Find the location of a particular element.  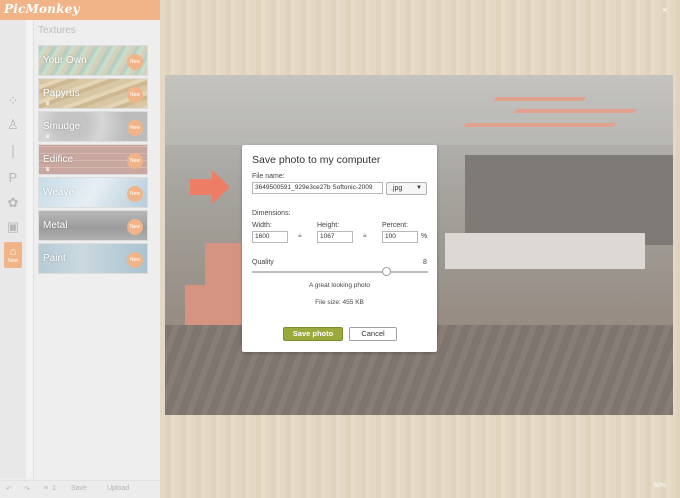

history-icon: ≡ is located at coordinates (46, 488).